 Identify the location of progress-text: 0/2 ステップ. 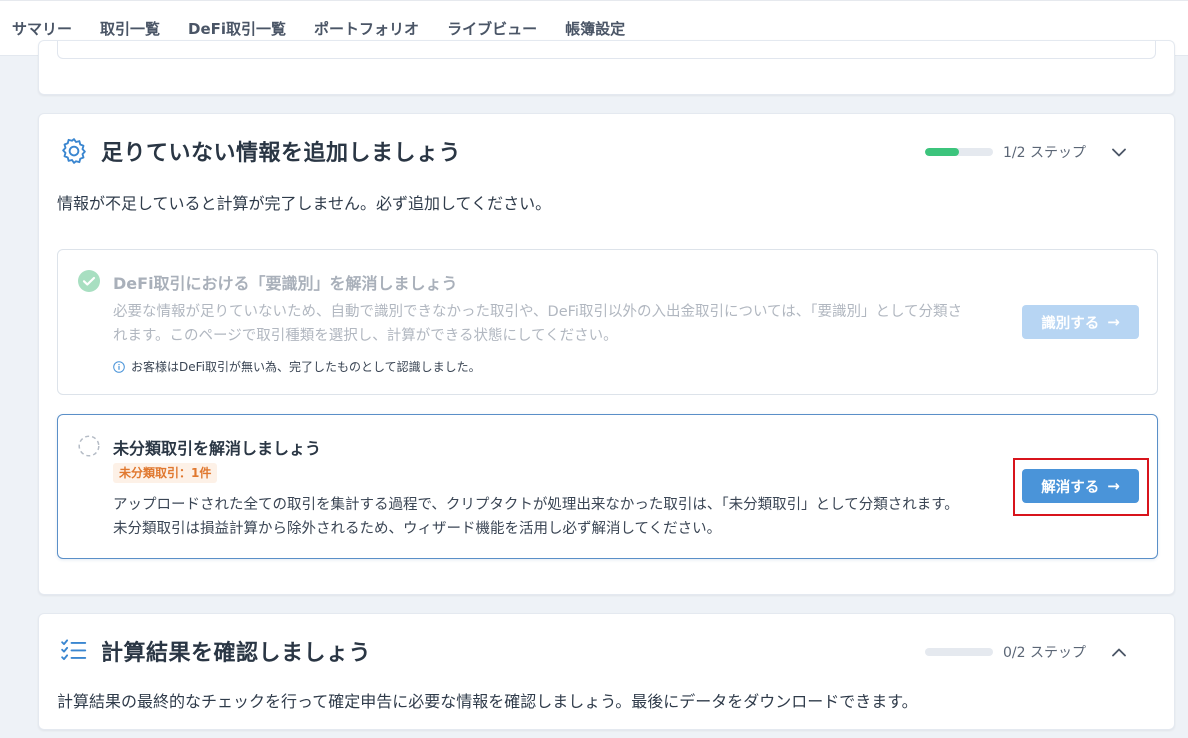
(1044, 653).